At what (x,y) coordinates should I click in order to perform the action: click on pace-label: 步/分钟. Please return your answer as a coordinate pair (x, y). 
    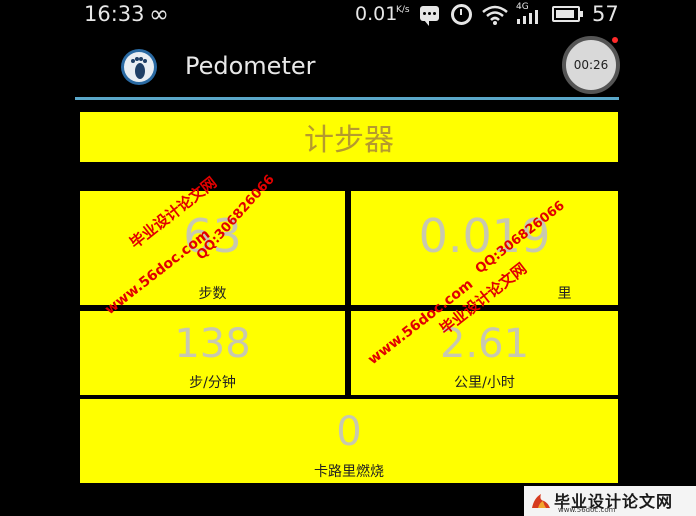
    Looking at the image, I should click on (212, 383).